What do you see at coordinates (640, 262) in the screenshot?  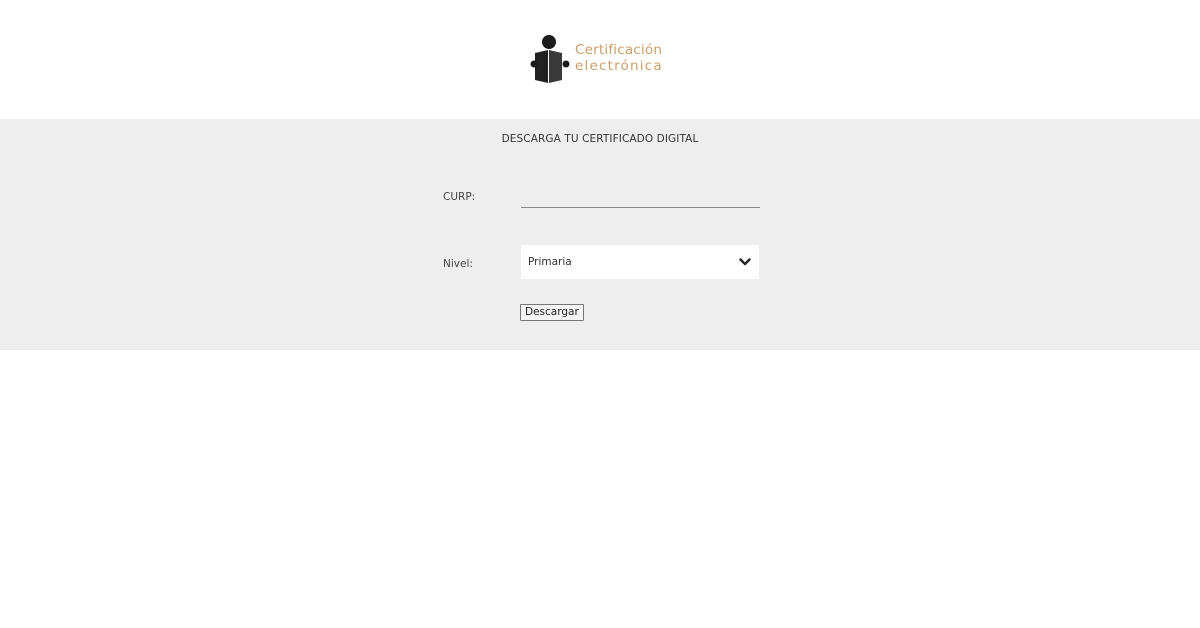 I see `nivel-select: Primaria` at bounding box center [640, 262].